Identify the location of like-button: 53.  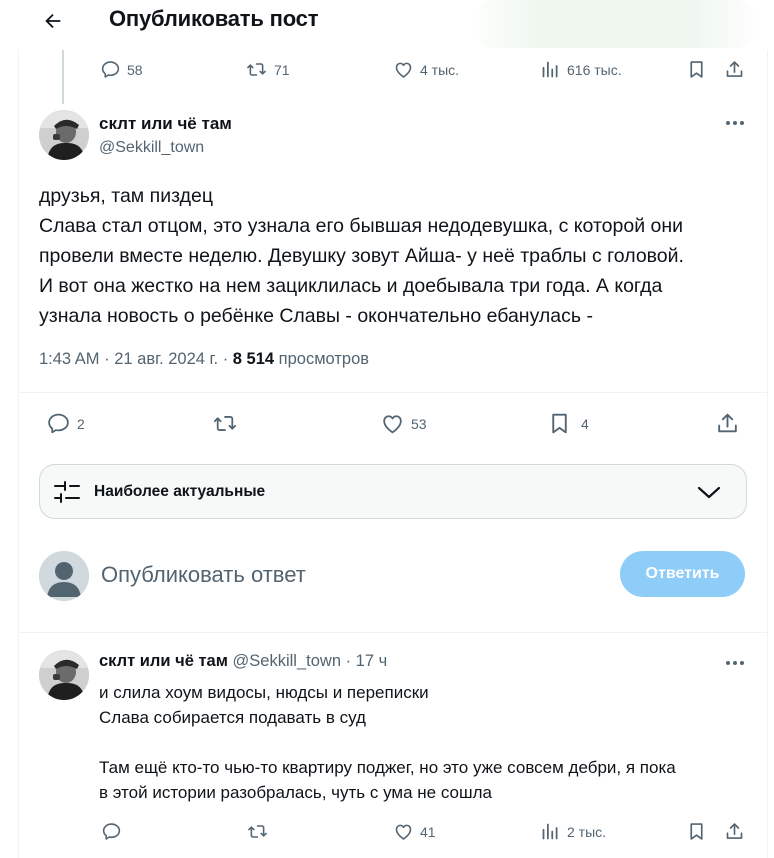
(403, 423).